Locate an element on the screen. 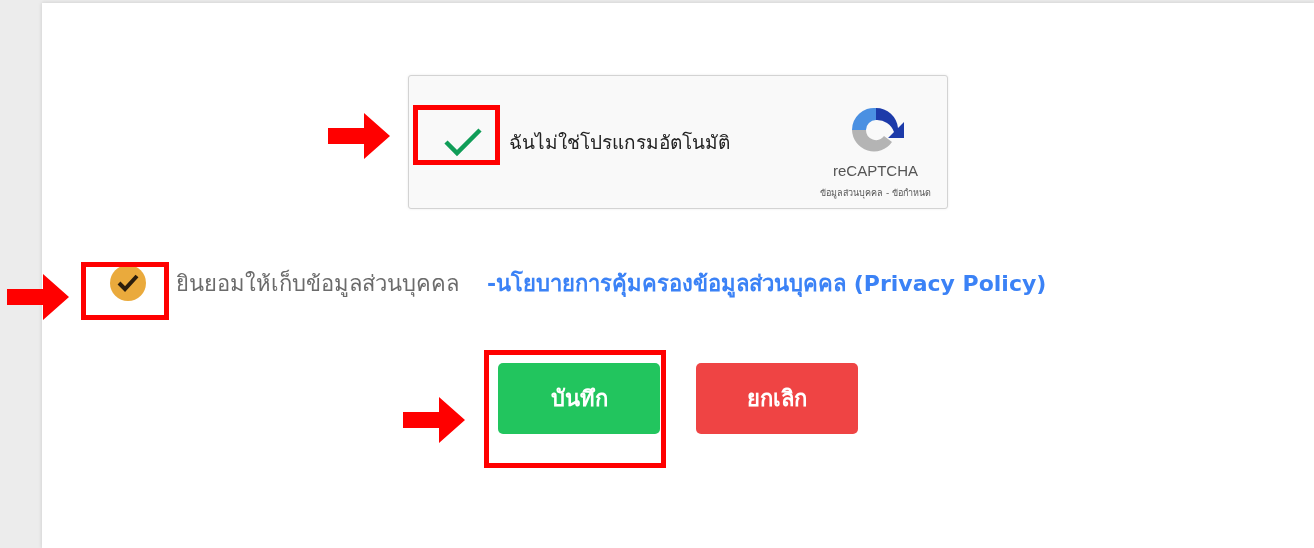 The image size is (1314, 548). cancel-button: ยกเลิก is located at coordinates (777, 398).